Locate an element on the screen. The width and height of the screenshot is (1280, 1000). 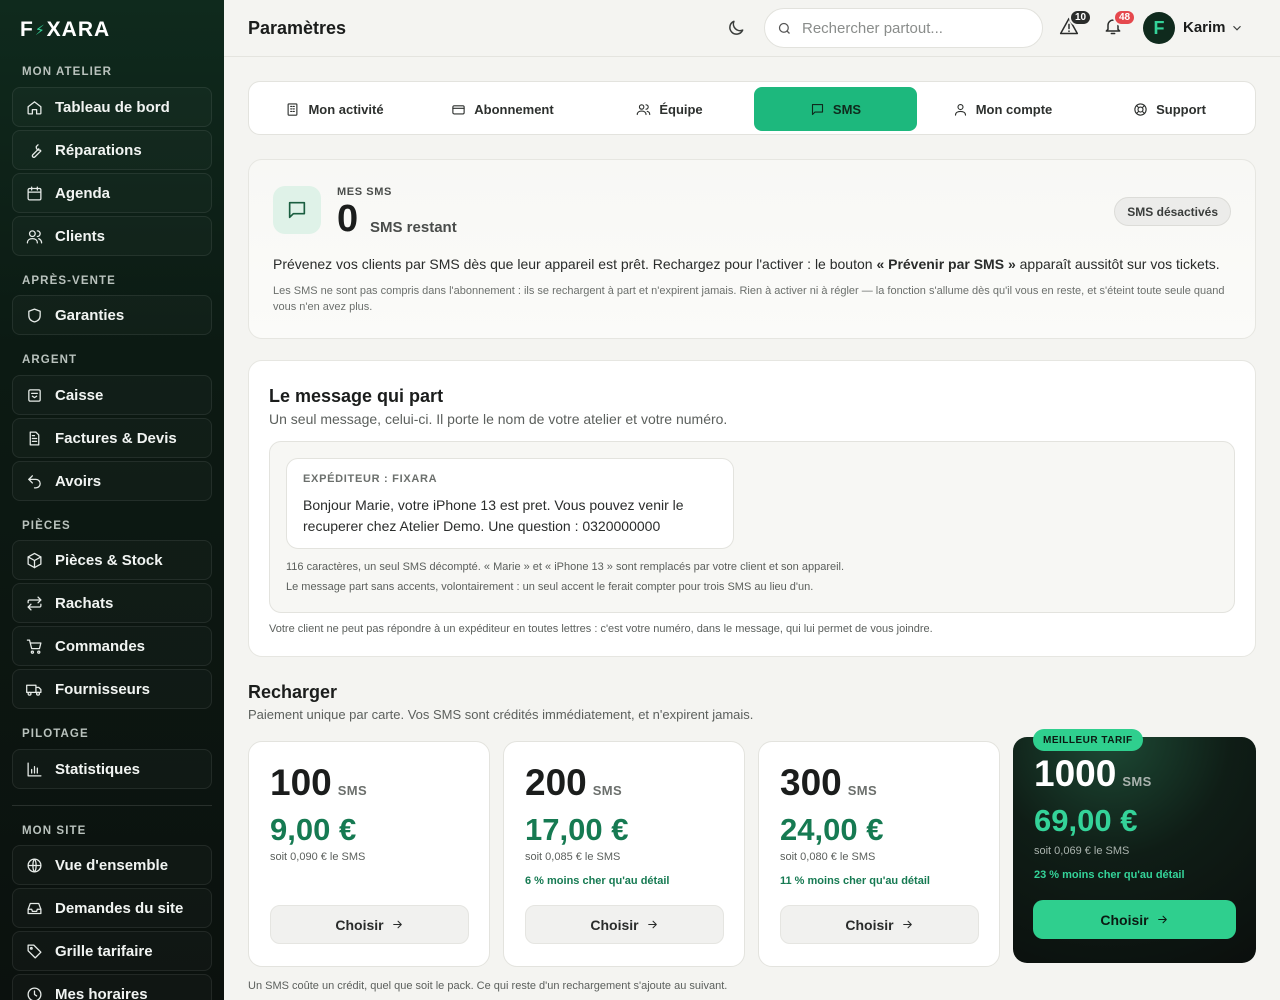
plan-qty-value: 1000 is located at coordinates (1075, 773).